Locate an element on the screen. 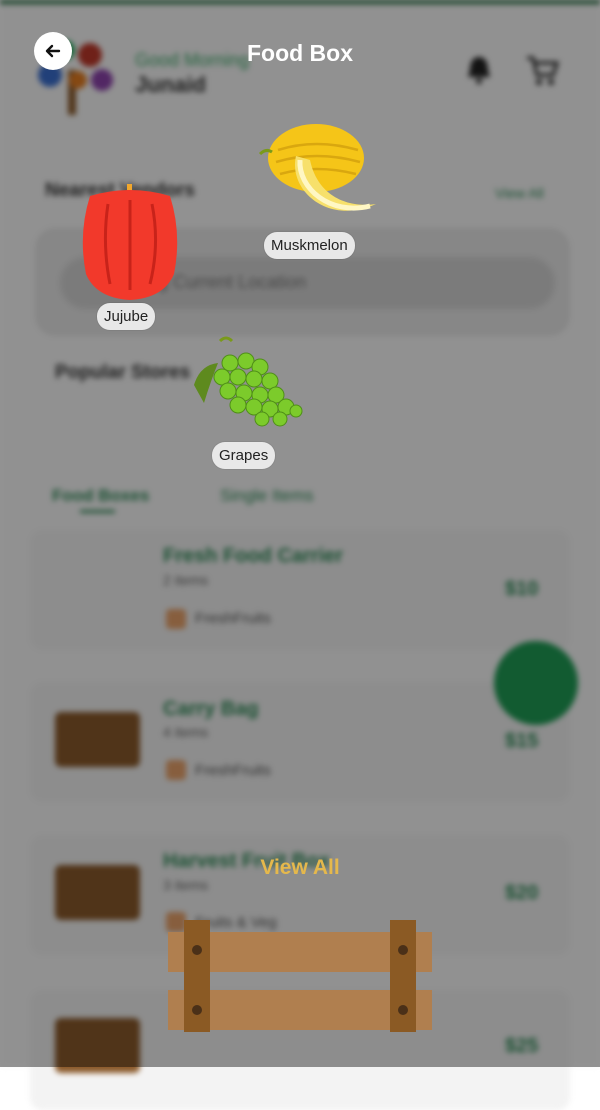  jujube-icon is located at coordinates (130, 244).